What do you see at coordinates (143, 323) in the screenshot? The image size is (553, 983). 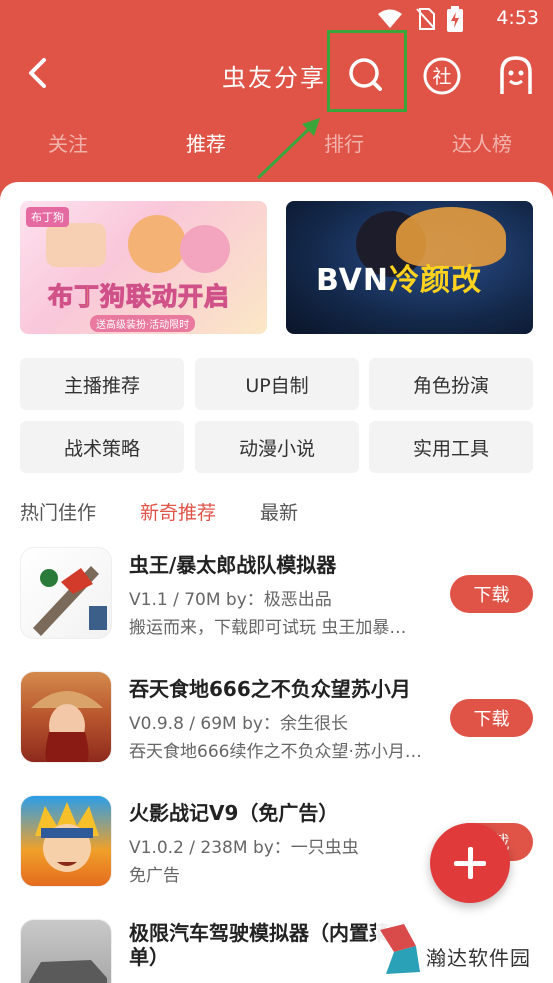 I see `banner-subtitle: 送高级装扮·活动限时` at bounding box center [143, 323].